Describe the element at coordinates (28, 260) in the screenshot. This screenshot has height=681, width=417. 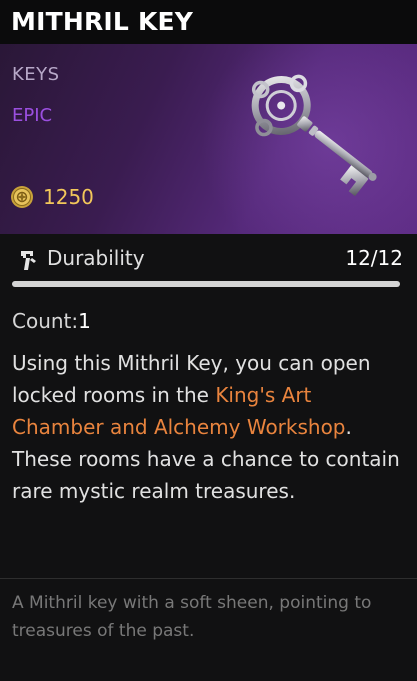
I see `hammer-icon` at that location.